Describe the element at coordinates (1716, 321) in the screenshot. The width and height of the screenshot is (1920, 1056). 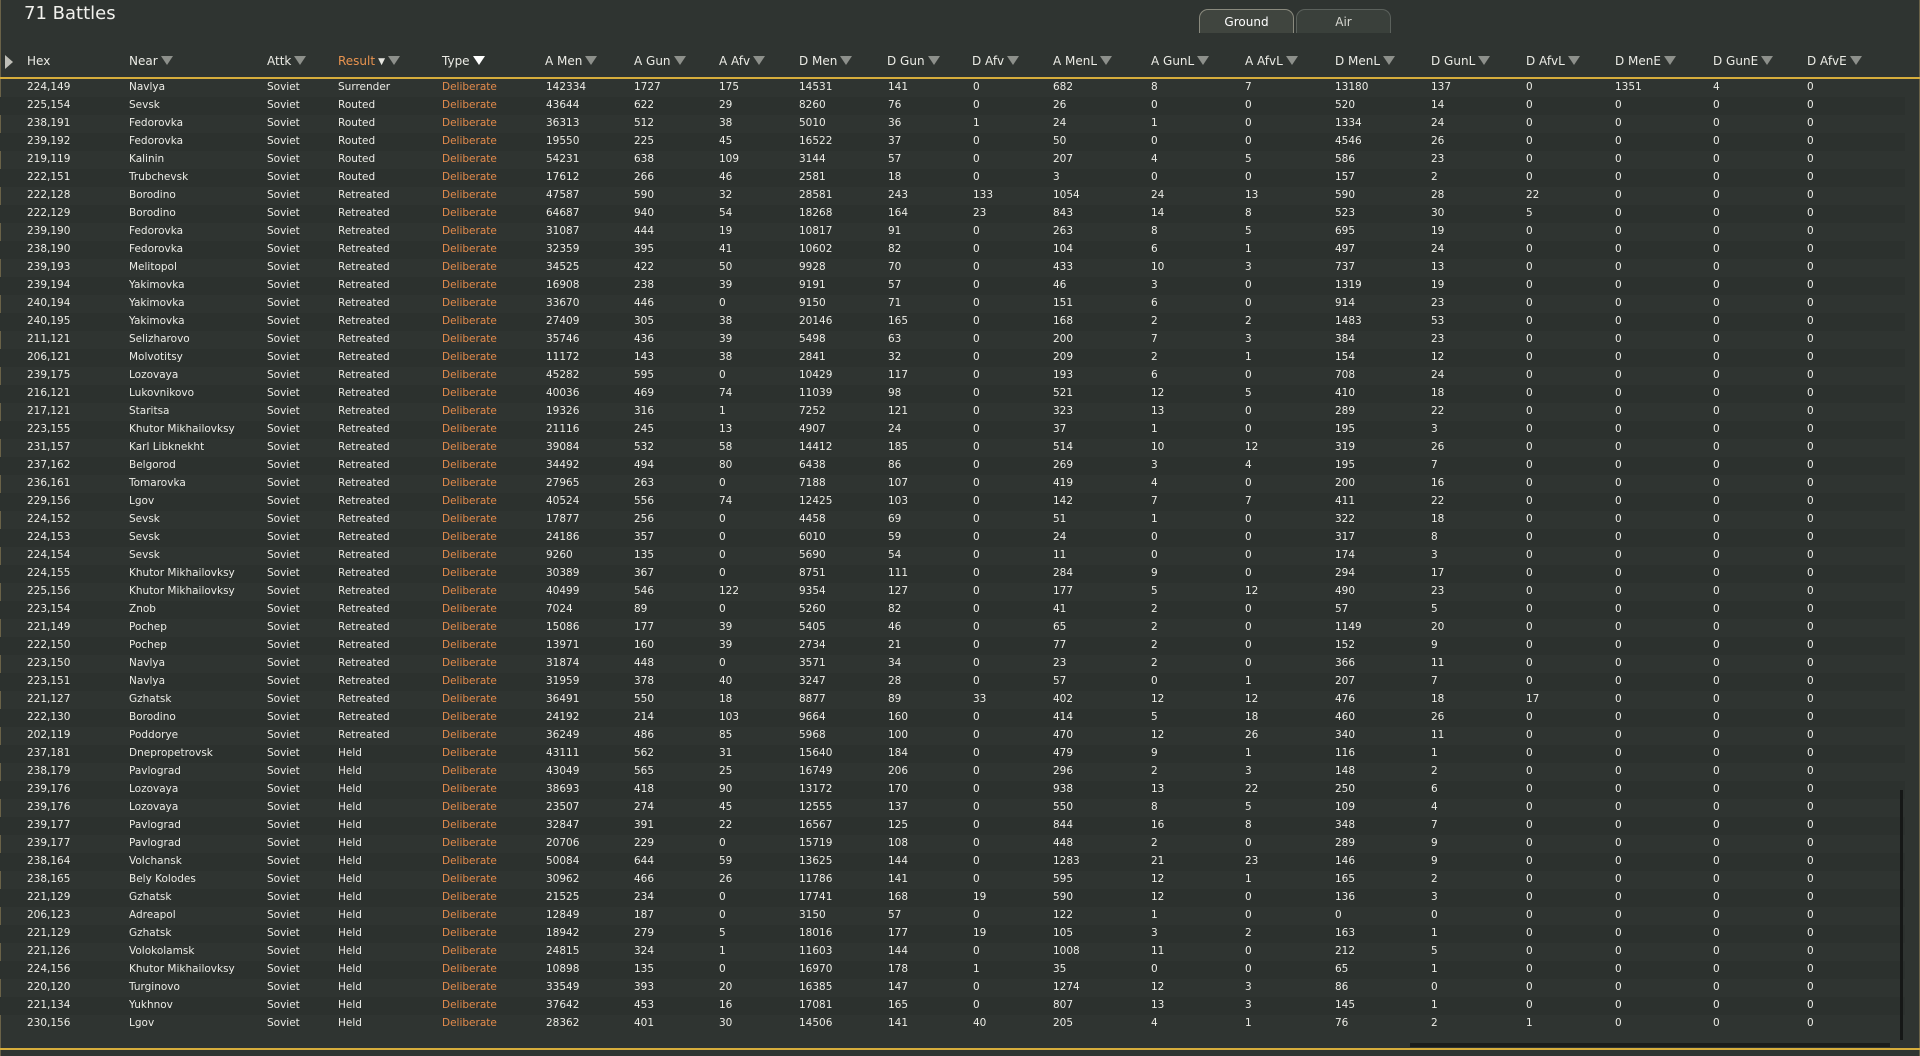
I see `cell-d-gune: 0` at that location.